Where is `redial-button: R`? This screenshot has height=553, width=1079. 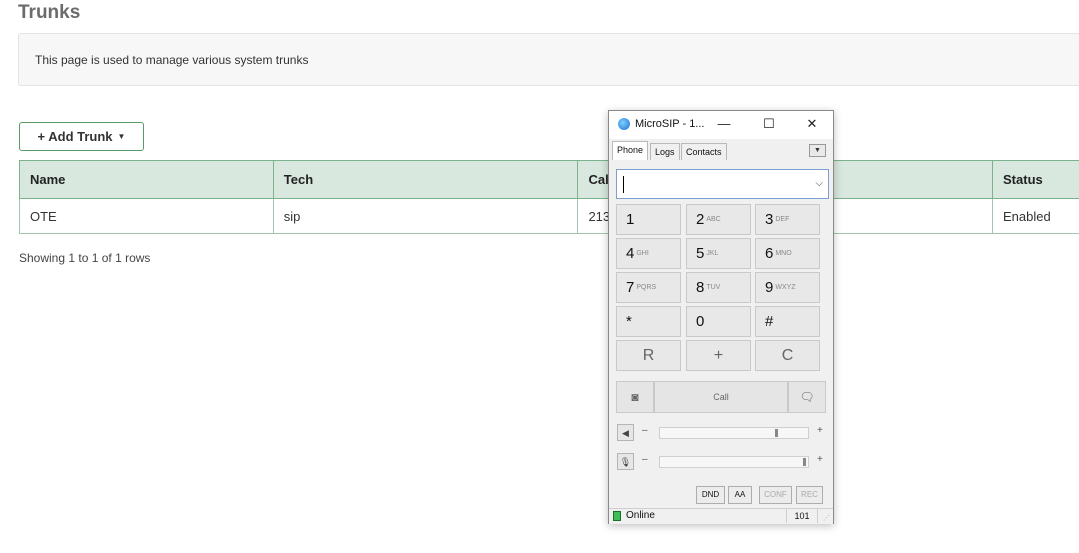 redial-button: R is located at coordinates (648, 355).